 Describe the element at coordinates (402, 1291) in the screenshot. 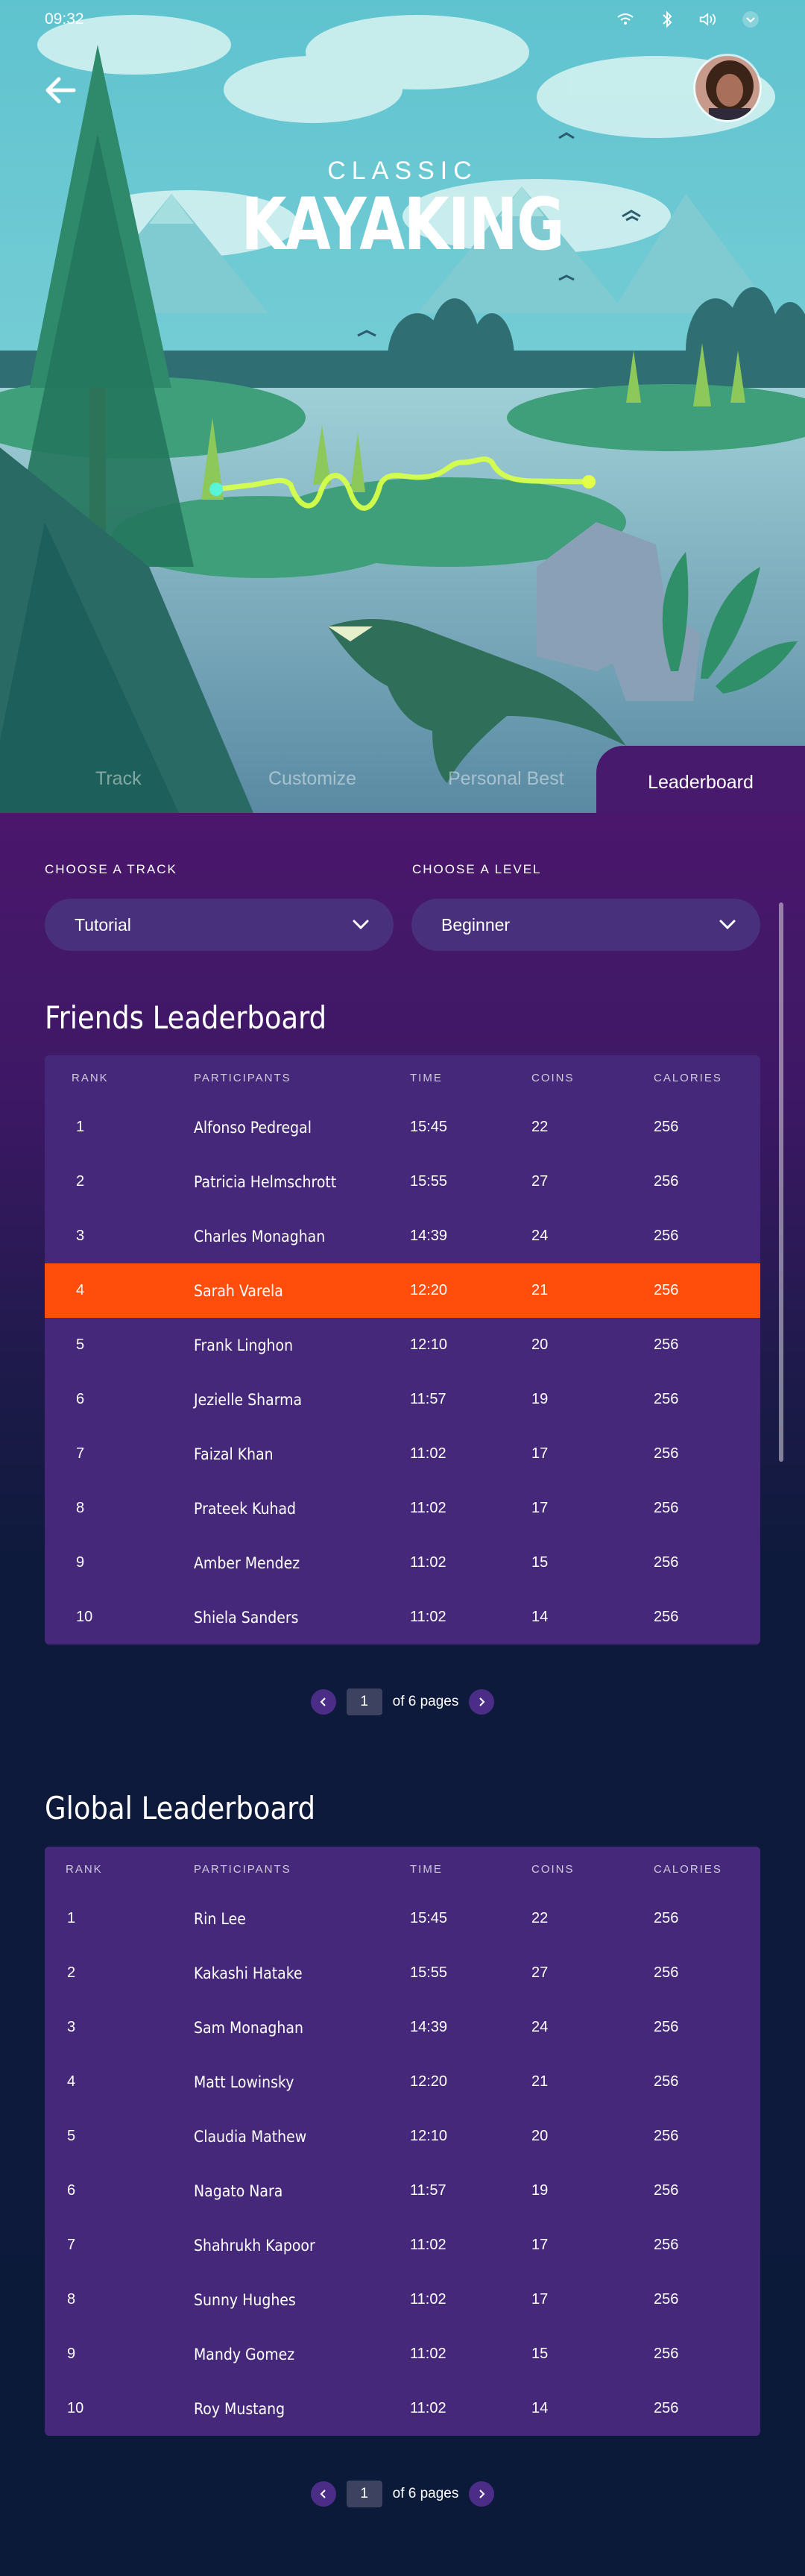

I see `table-row: 4 Sarah Varela 12:20 21 256` at that location.